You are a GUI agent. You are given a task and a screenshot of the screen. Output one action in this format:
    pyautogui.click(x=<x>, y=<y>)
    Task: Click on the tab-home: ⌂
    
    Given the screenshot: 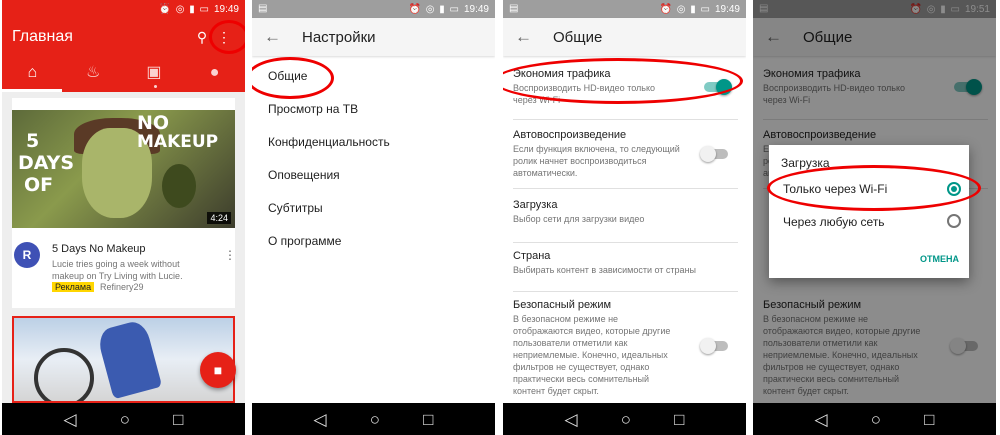 What is the action you would take?
    pyautogui.click(x=32, y=74)
    